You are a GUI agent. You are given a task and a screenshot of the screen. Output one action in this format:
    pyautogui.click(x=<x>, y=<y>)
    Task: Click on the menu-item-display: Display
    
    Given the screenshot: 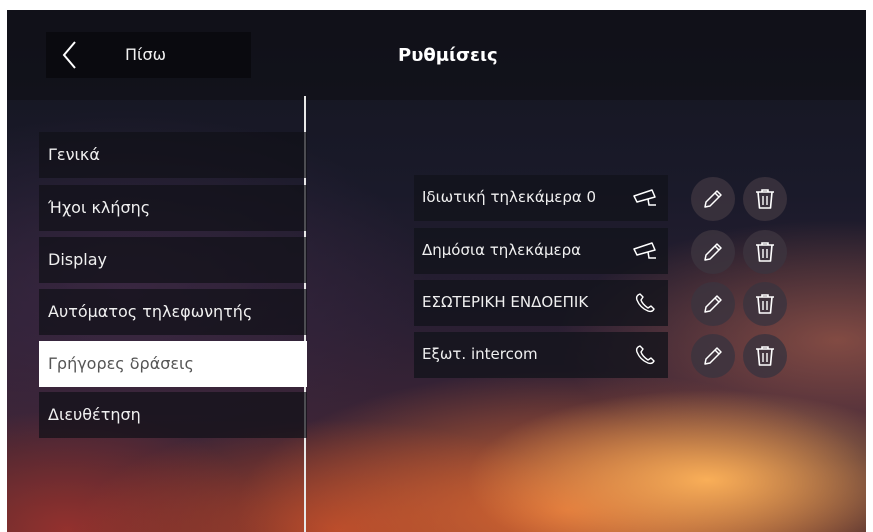 What is the action you would take?
    pyautogui.click(x=173, y=260)
    